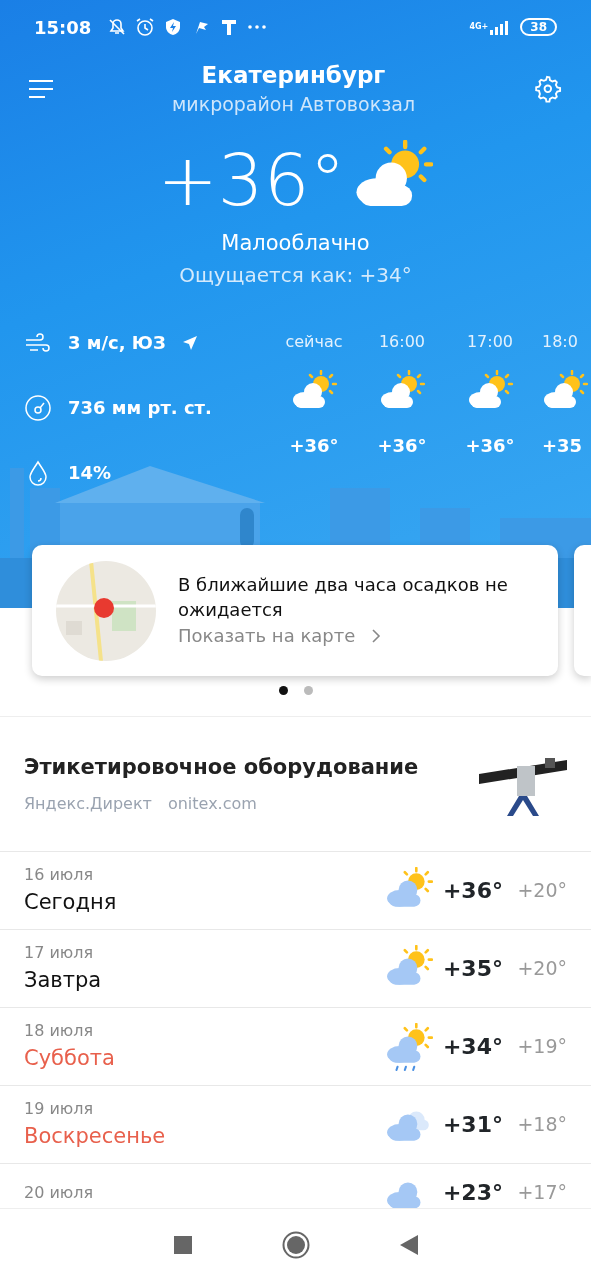  What do you see at coordinates (490, 341) in the screenshot?
I see `hour-time: 17:00` at bounding box center [490, 341].